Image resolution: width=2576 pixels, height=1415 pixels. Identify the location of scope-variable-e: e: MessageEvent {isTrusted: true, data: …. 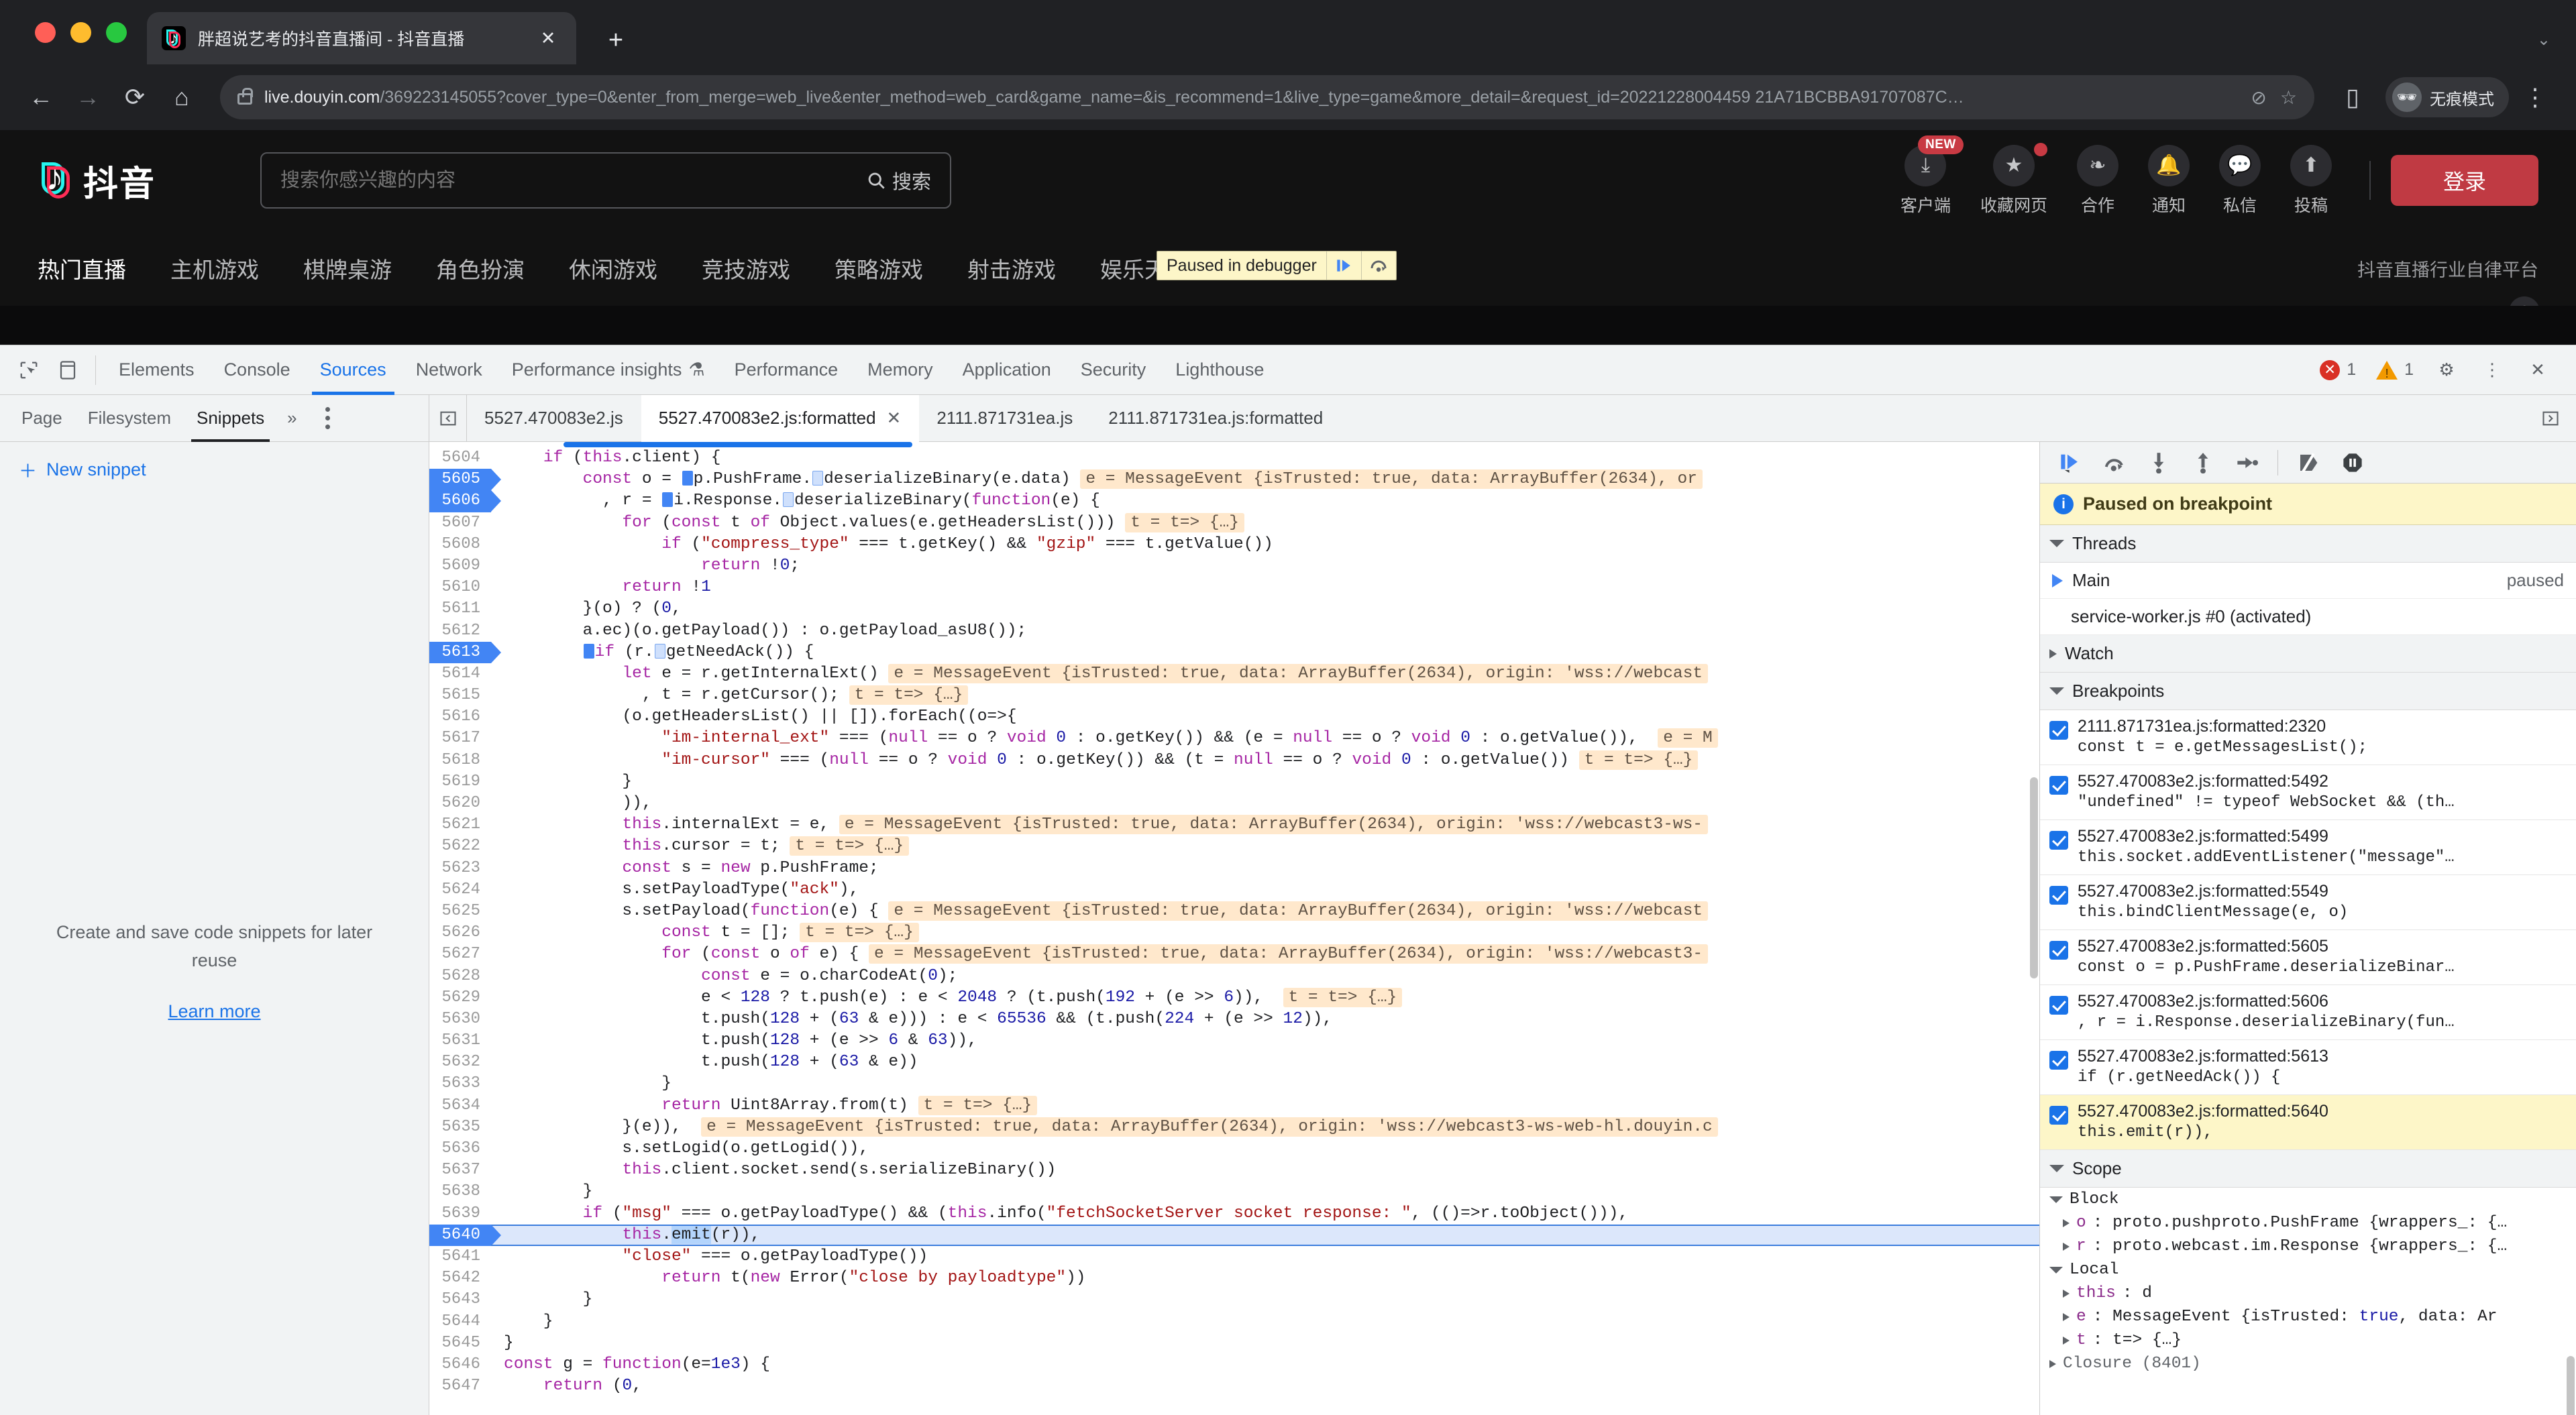
(2308, 1316).